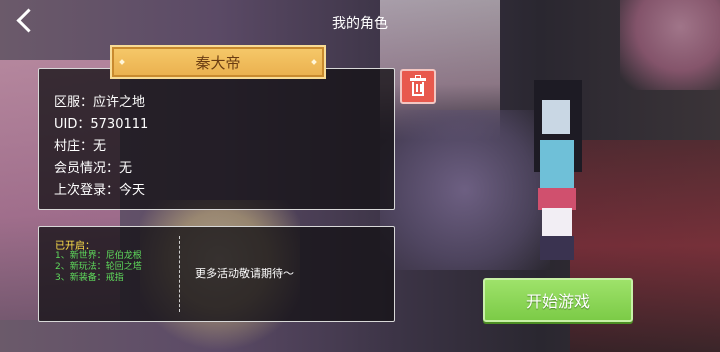  Describe the element at coordinates (80, 146) in the screenshot. I see `info-row-village: 村庄：无` at that location.